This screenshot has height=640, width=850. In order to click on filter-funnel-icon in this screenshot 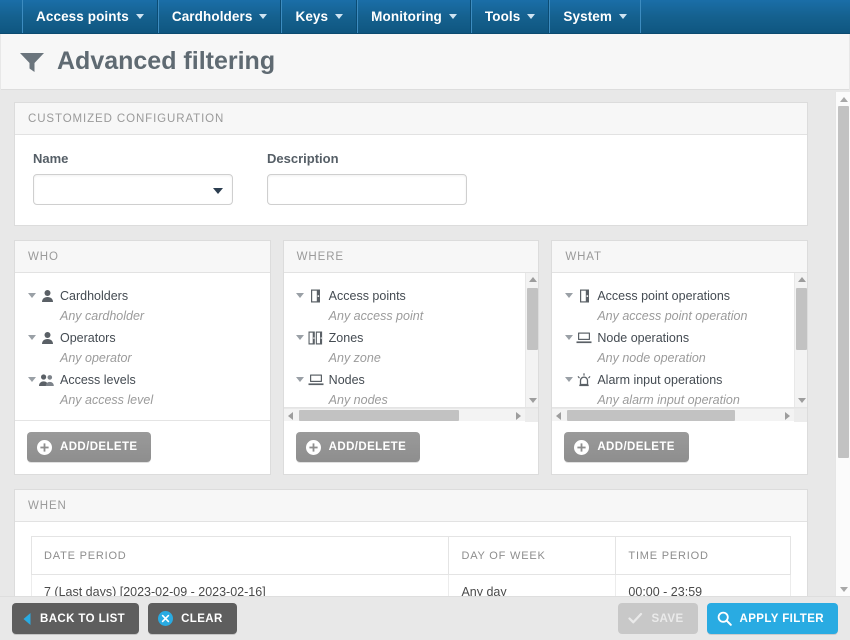, I will do `click(32, 62)`.